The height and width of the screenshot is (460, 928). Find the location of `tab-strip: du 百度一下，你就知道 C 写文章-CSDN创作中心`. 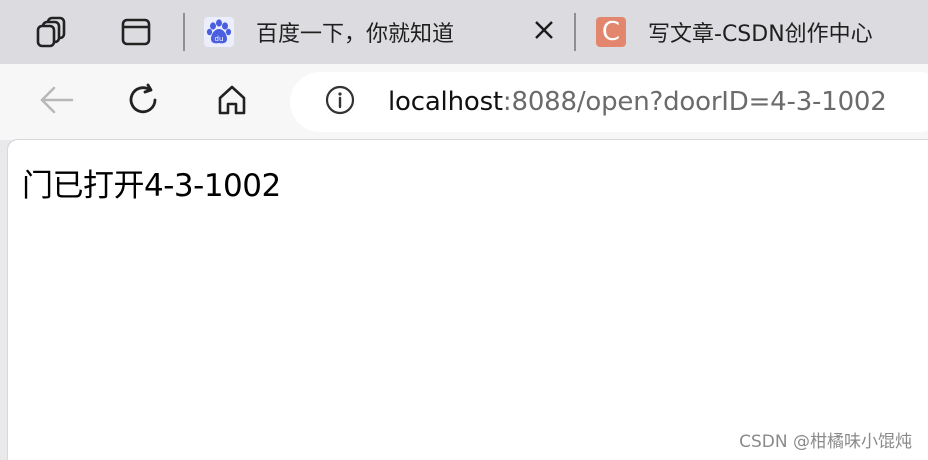

tab-strip: du 百度一下，你就知道 C 写文章-CSDN创作中心 is located at coordinates (464, 32).